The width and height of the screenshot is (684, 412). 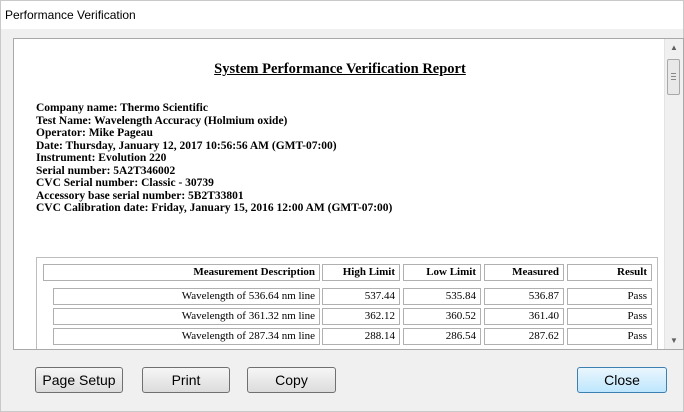 What do you see at coordinates (106, 170) in the screenshot?
I see `info-serial-number: Serial number: 5A2T346002` at bounding box center [106, 170].